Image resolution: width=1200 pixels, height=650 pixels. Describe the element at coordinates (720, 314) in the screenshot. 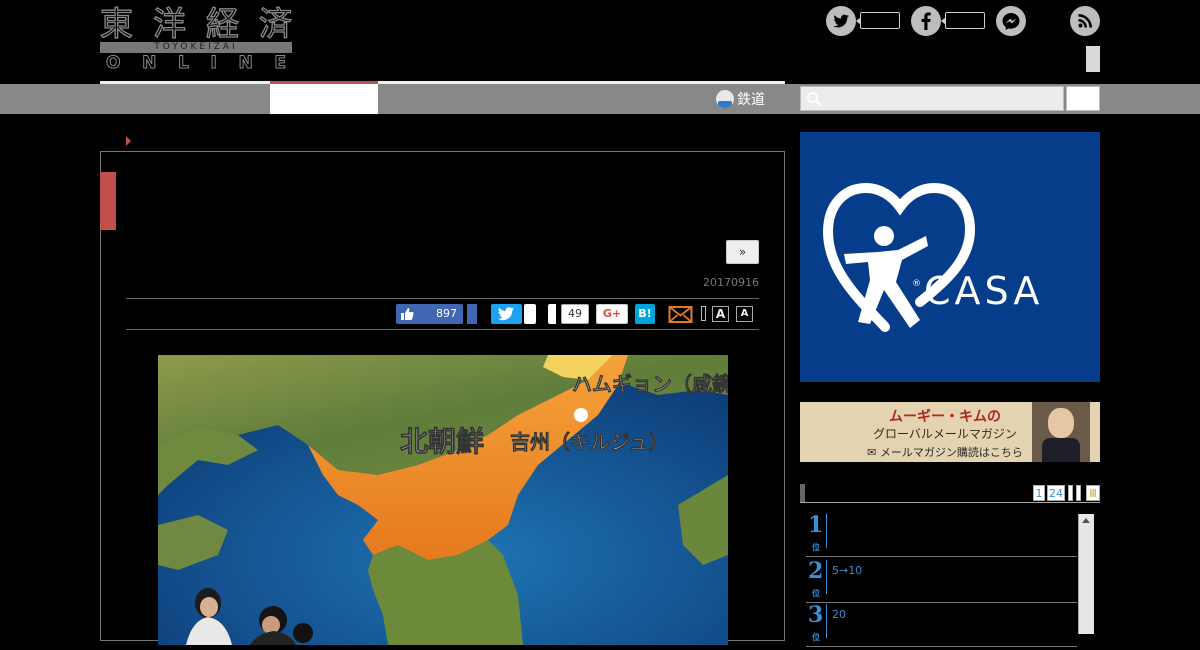

I see `font-size-large-button: A` at that location.